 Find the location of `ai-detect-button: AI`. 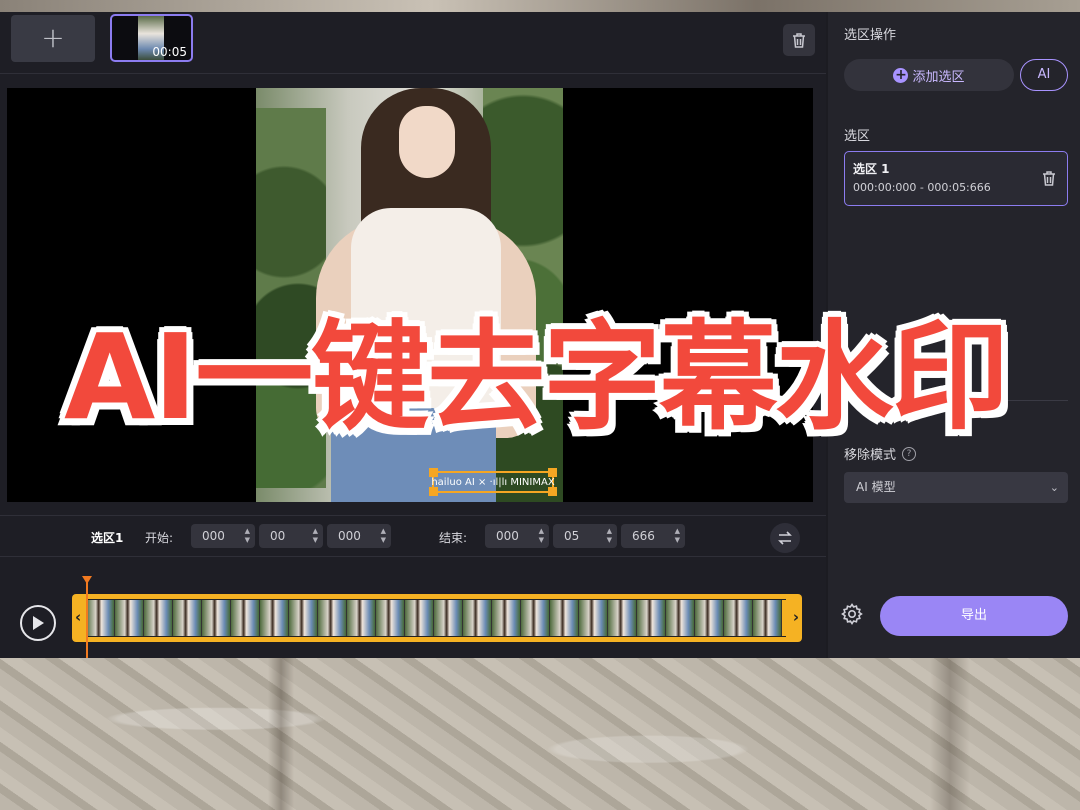

ai-detect-button: AI is located at coordinates (1044, 75).